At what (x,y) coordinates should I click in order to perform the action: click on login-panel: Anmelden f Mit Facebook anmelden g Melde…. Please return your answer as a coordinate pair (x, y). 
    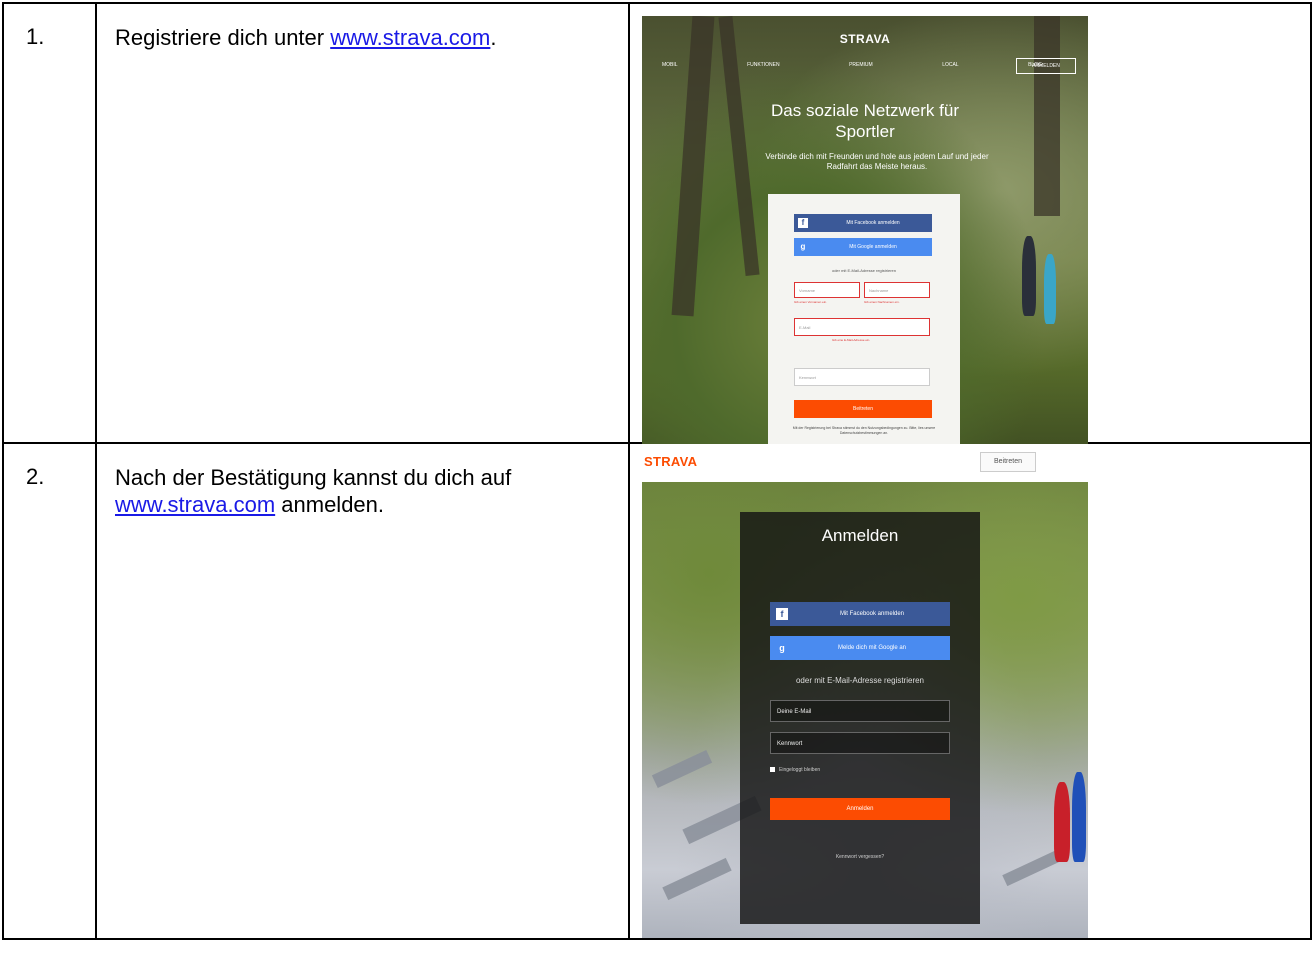
    Looking at the image, I should click on (860, 718).